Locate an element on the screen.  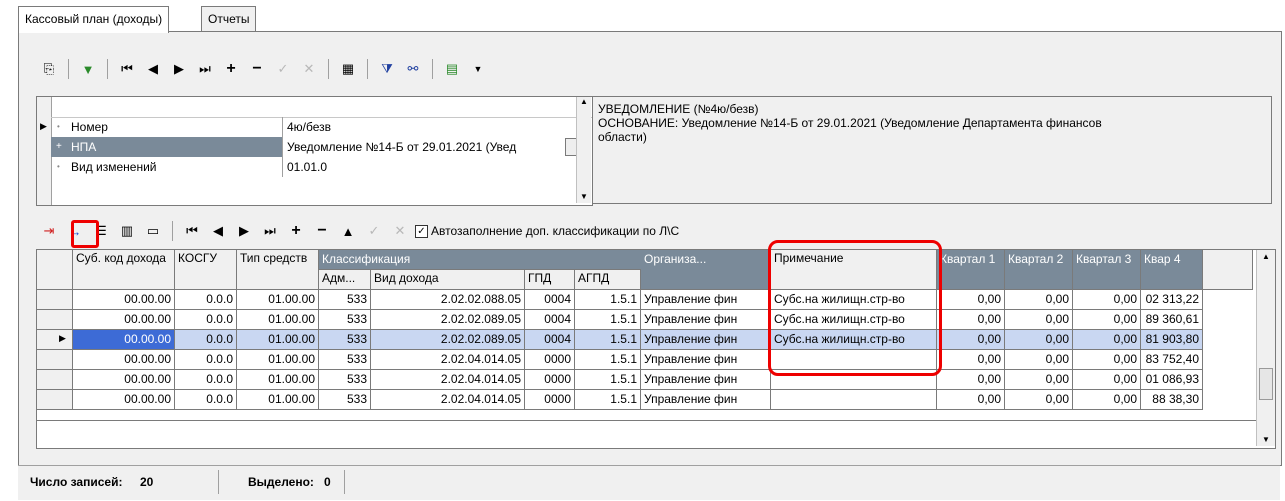
binoculars-icon: ⚯ is located at coordinates (413, 69).